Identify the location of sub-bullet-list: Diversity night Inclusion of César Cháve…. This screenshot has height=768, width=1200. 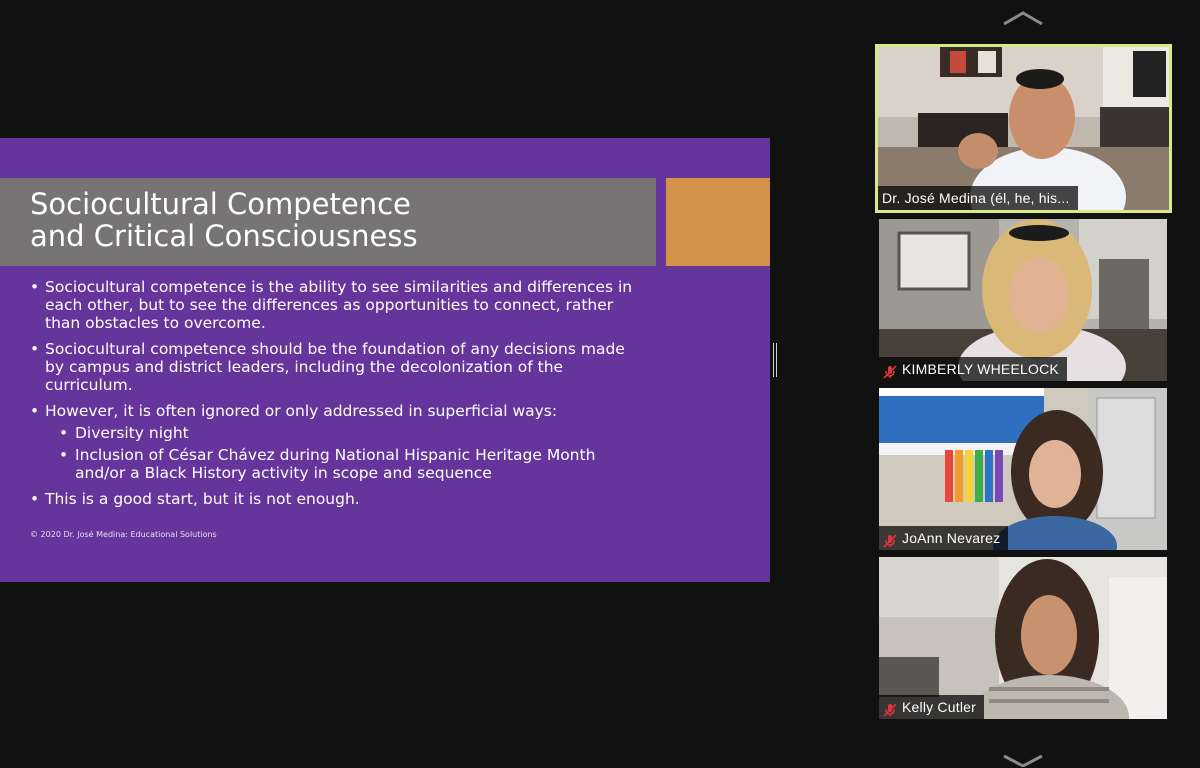
(341, 453).